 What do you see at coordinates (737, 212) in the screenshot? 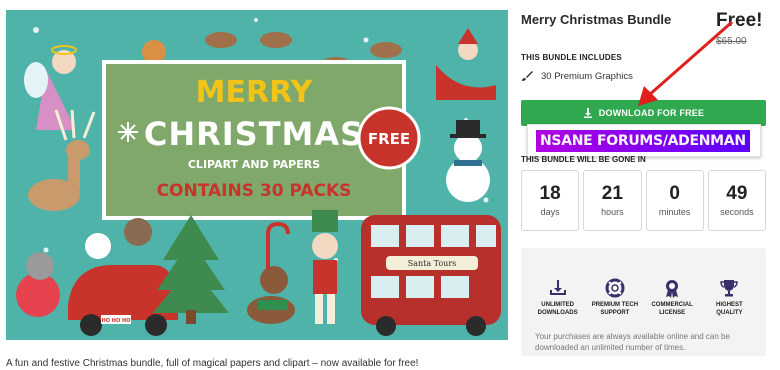
I see `countdown-unit: seconds` at bounding box center [737, 212].